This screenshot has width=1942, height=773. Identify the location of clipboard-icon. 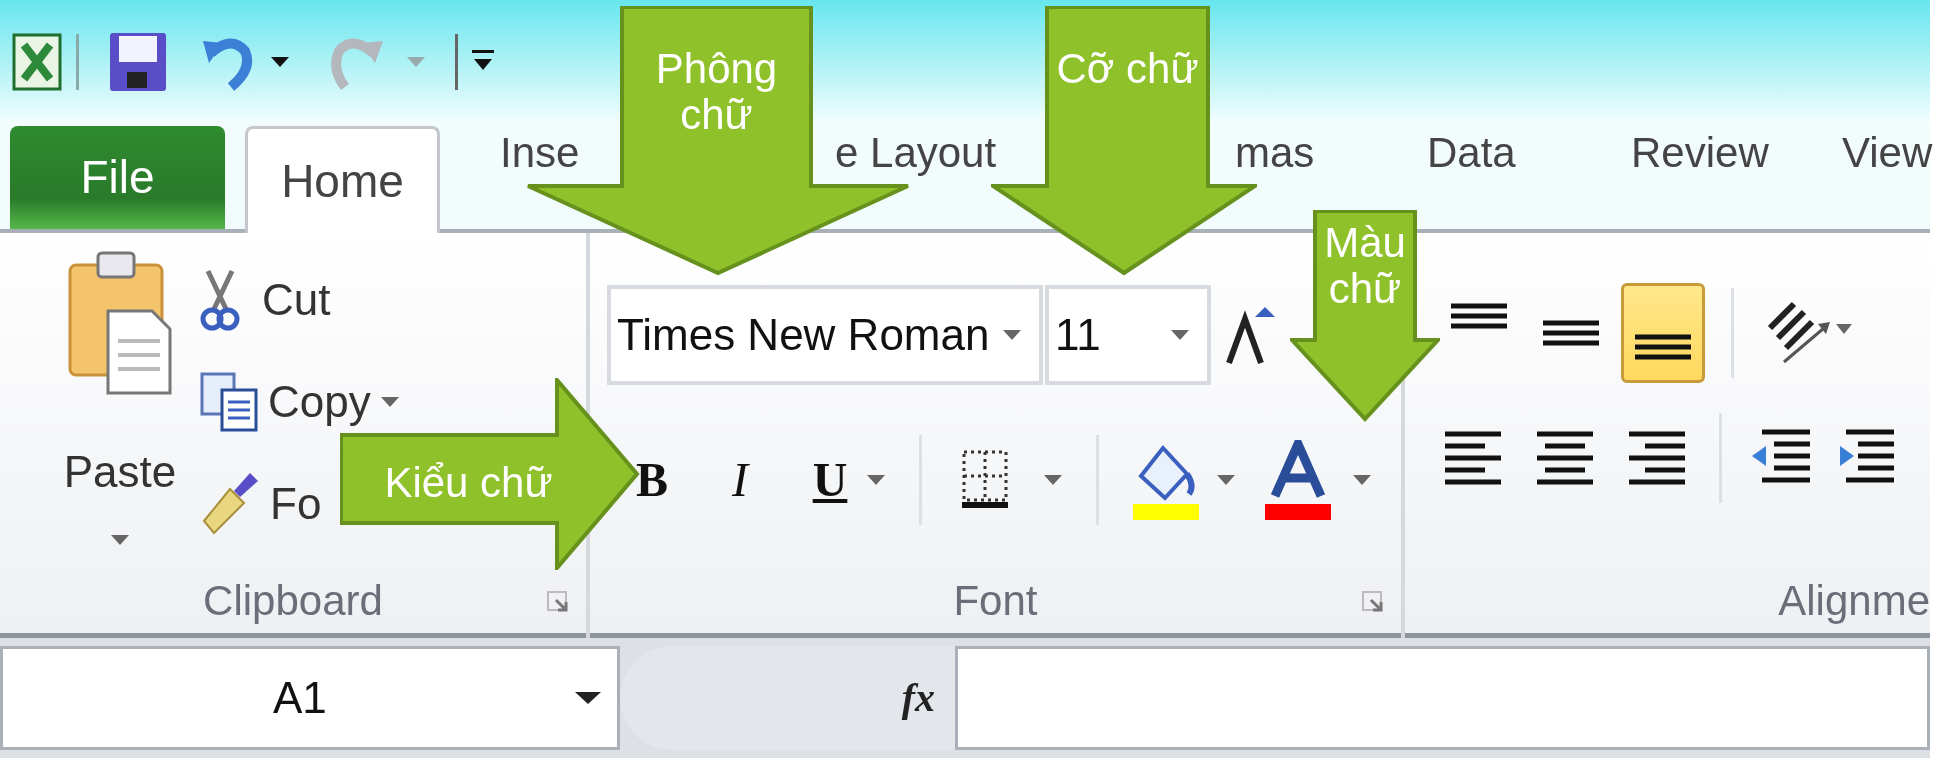
(120, 323).